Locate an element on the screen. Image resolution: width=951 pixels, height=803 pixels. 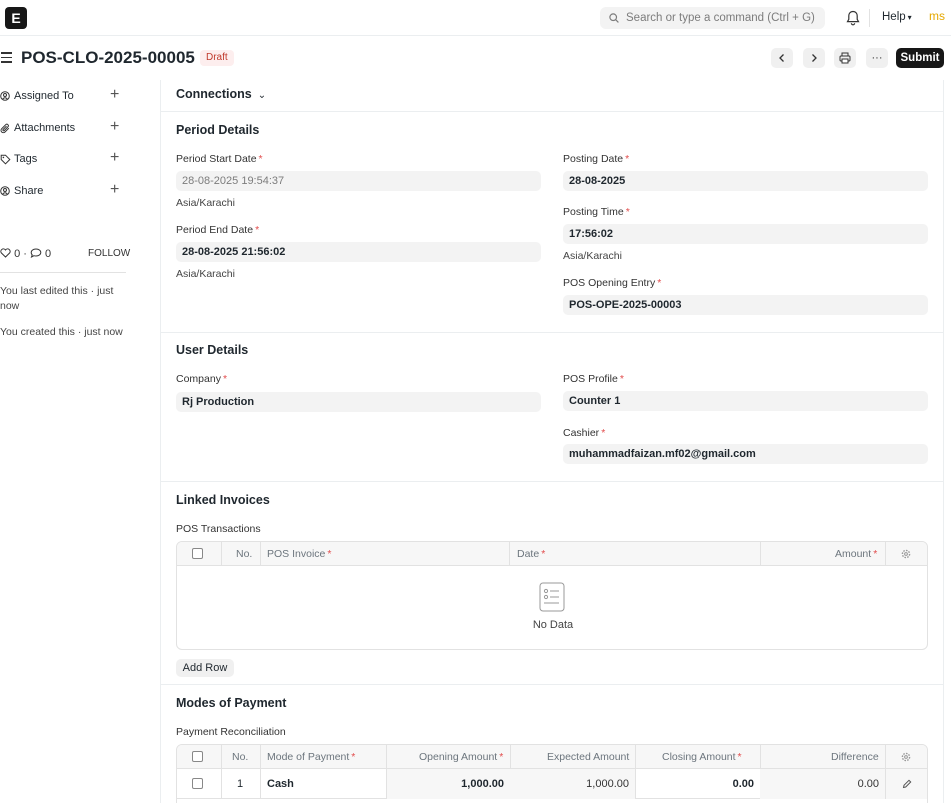
paperclip-icon is located at coordinates (5, 128).